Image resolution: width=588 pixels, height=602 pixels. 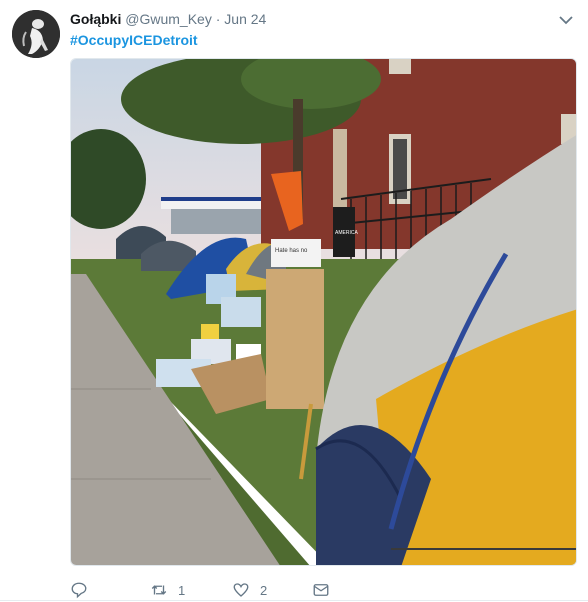 I want to click on reply-button, so click(x=84, y=590).